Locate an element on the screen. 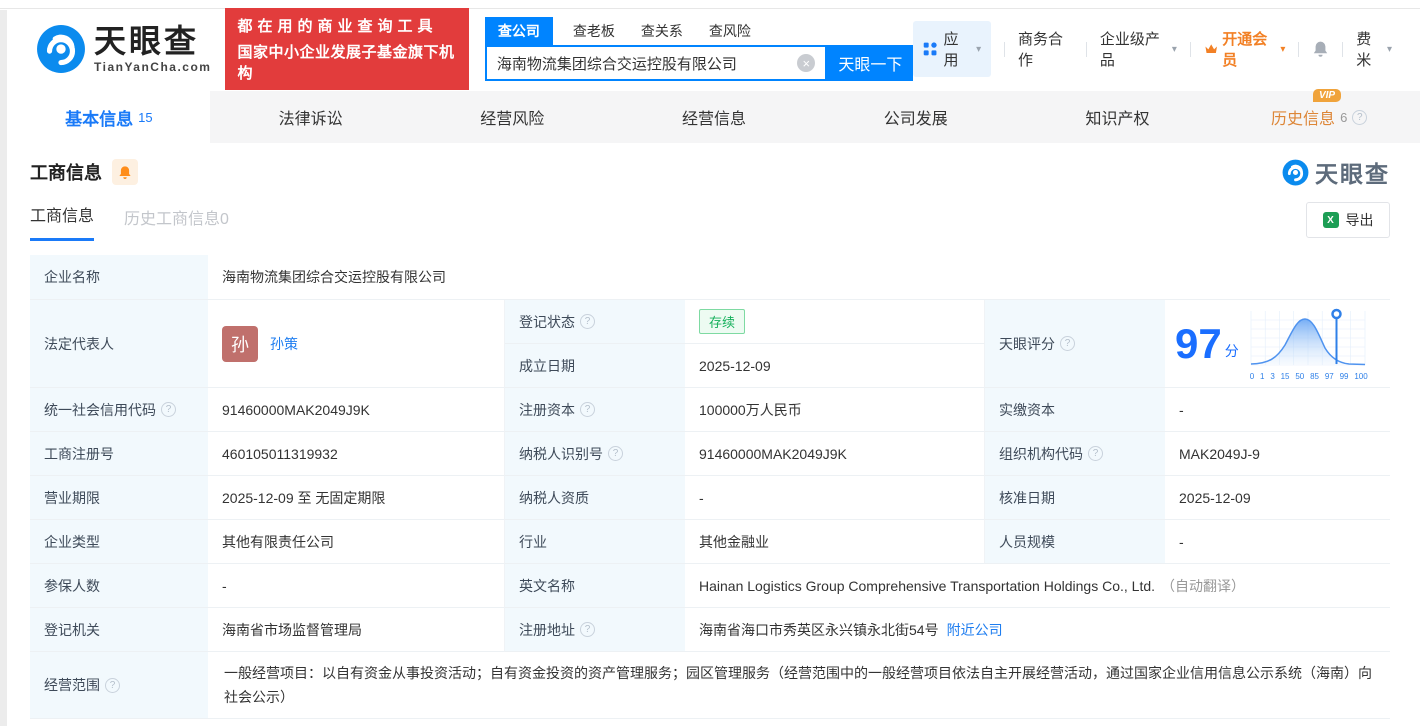  search-button: 天眼一下 is located at coordinates (870, 63).